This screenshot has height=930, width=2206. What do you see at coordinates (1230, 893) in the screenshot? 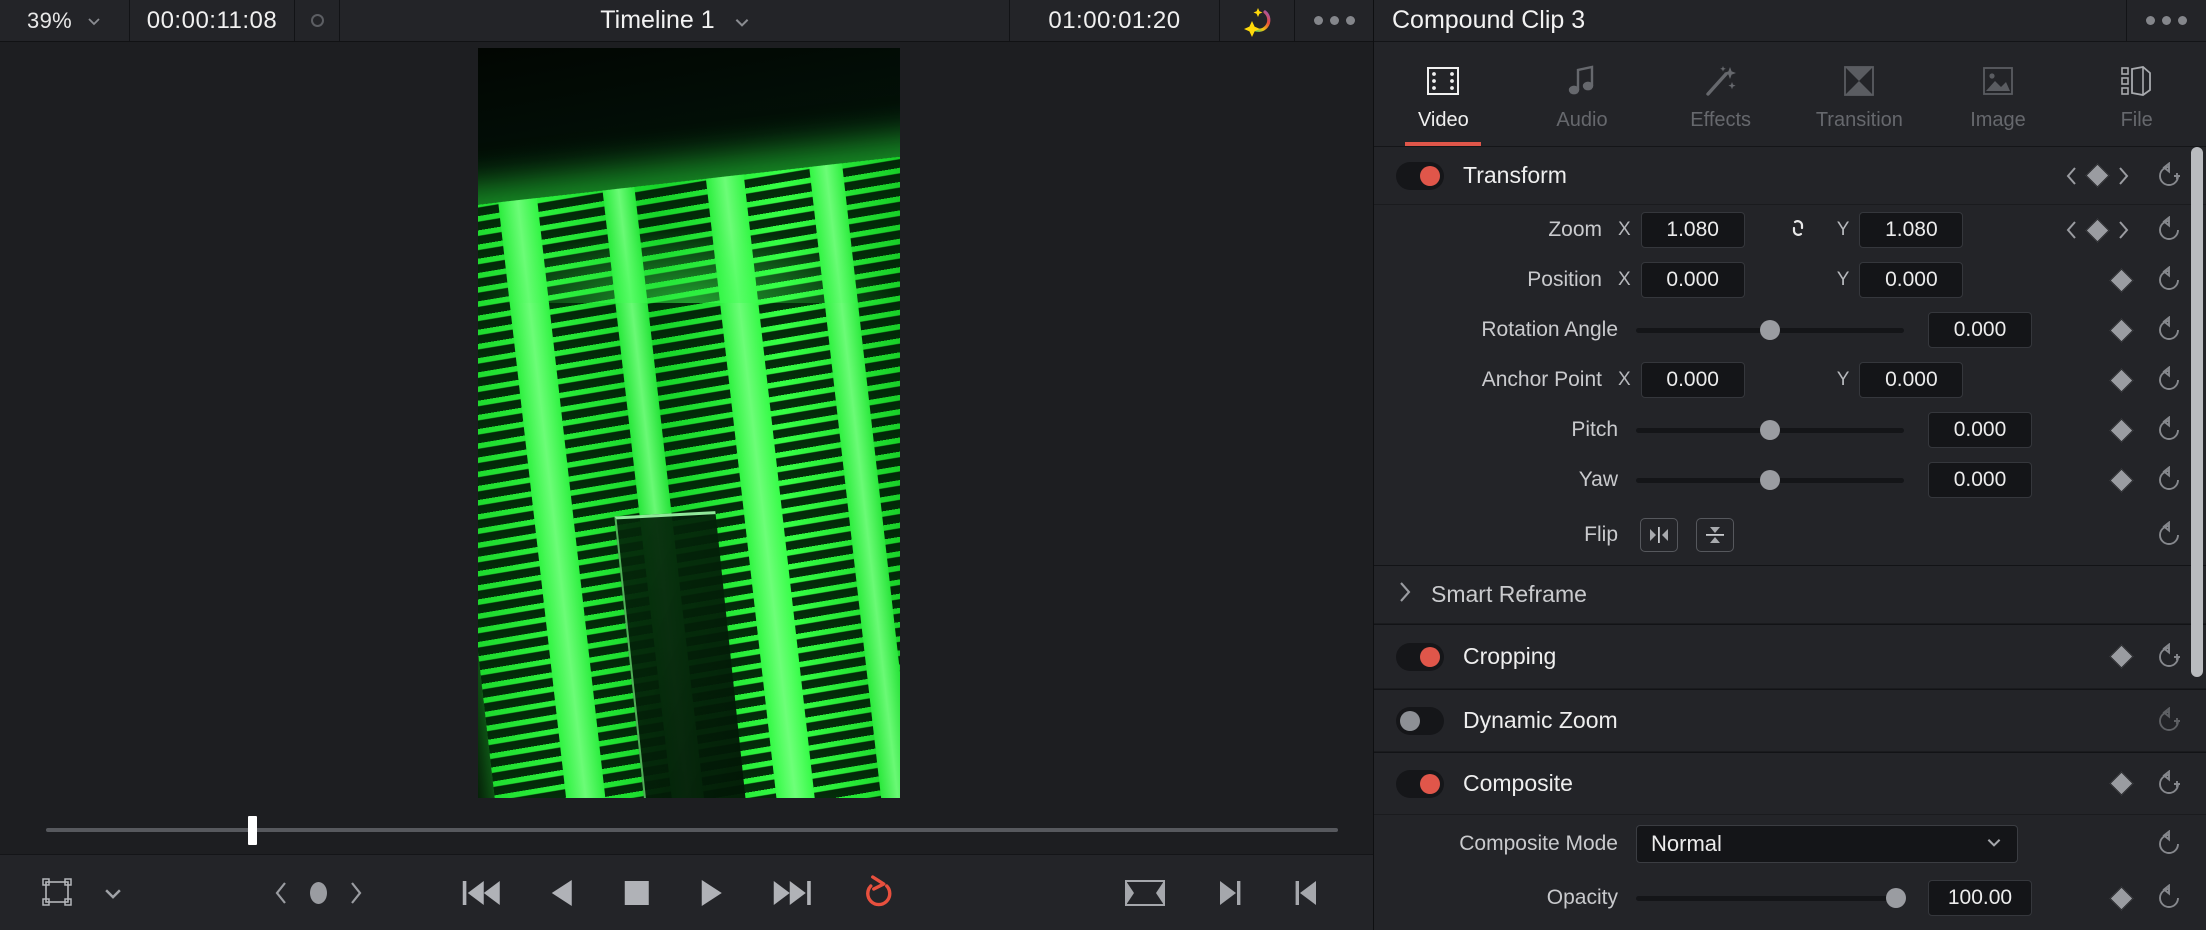
I see `go-to-out-point-icon` at bounding box center [1230, 893].